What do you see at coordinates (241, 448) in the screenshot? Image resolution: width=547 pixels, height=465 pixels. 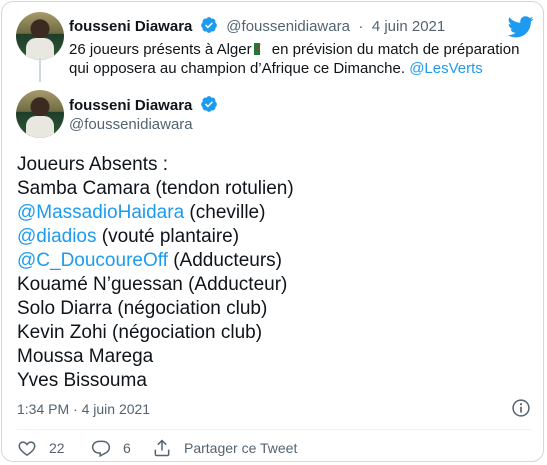 I see `share-label: Partager ce Tweet` at bounding box center [241, 448].